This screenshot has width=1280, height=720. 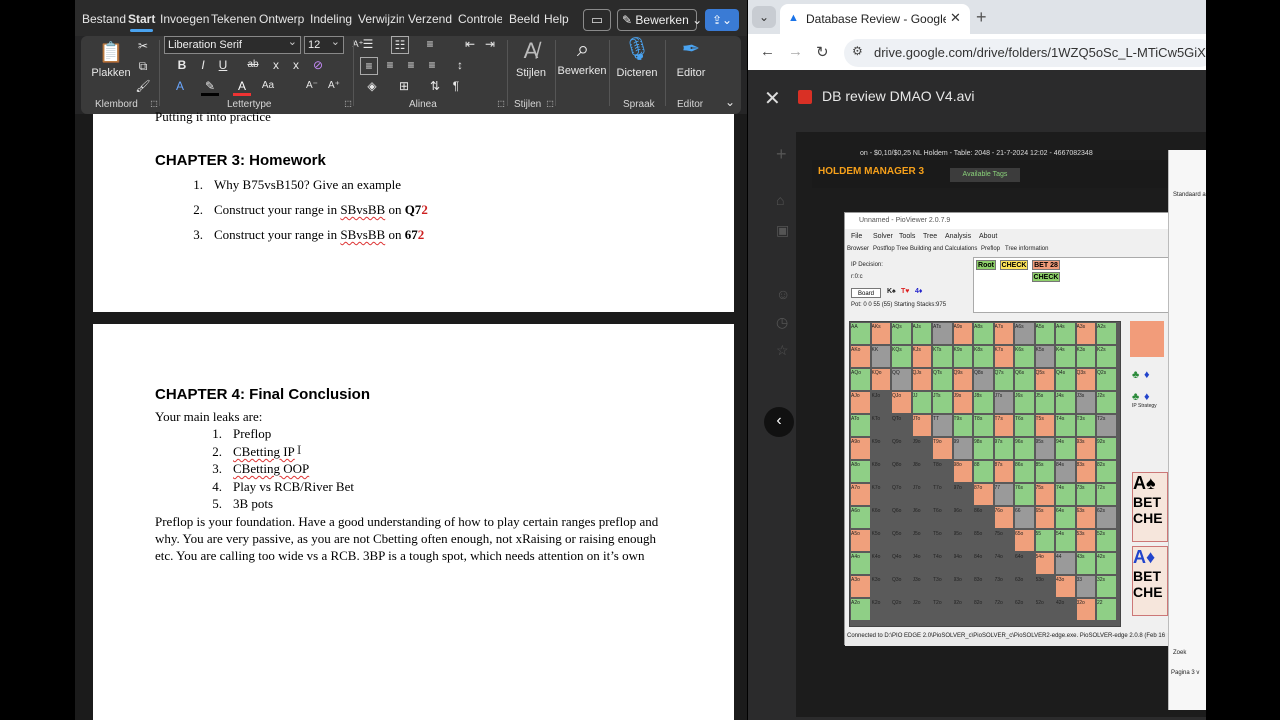 I want to click on range-cell: 87s, so click(x=1003, y=471).